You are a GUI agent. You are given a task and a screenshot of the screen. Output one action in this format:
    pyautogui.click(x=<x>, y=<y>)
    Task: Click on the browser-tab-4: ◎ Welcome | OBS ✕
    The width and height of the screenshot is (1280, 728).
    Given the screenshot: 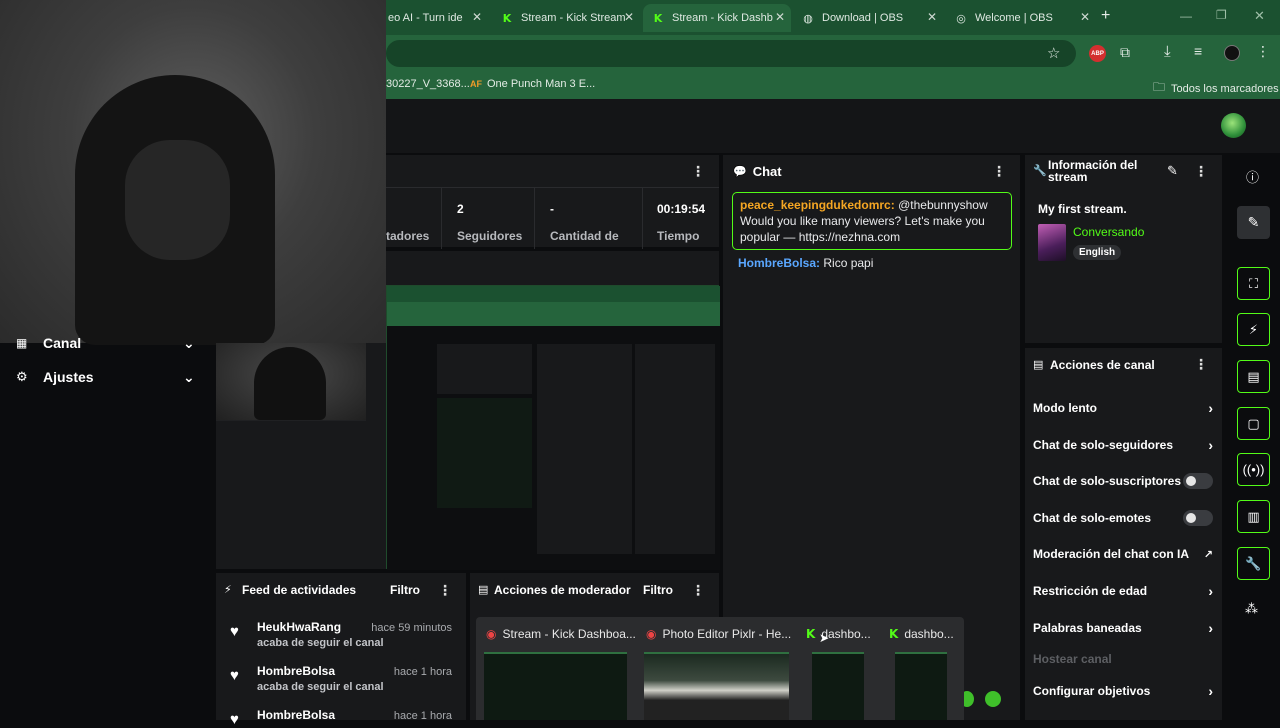 What is the action you would take?
    pyautogui.click(x=1022, y=18)
    